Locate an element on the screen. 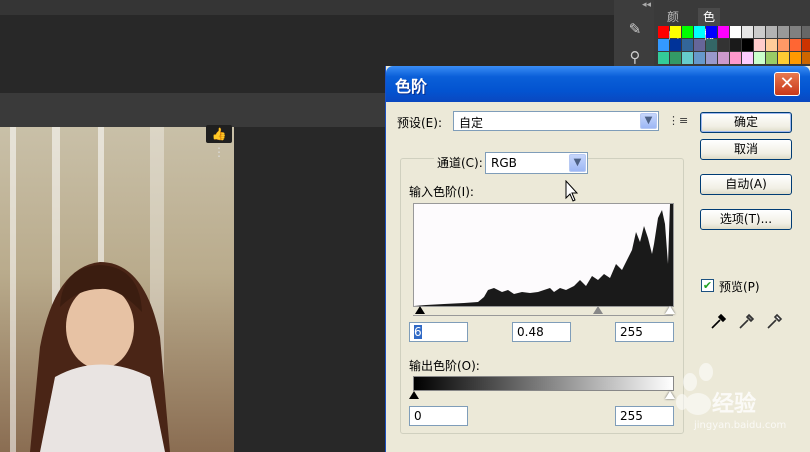 The height and width of the screenshot is (452, 810). photo-badge: 👍 ⋮ is located at coordinates (219, 142).